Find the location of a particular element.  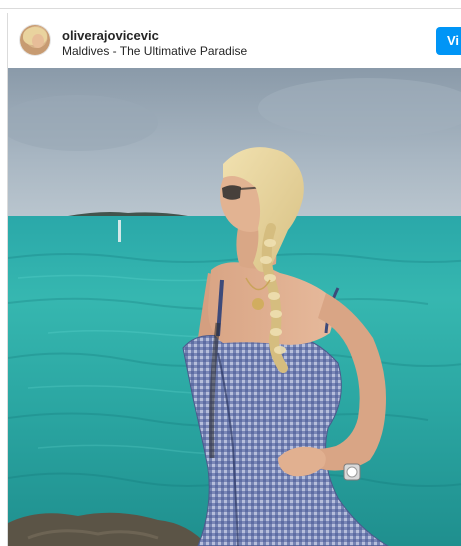

top-divider is located at coordinates (230, 8).